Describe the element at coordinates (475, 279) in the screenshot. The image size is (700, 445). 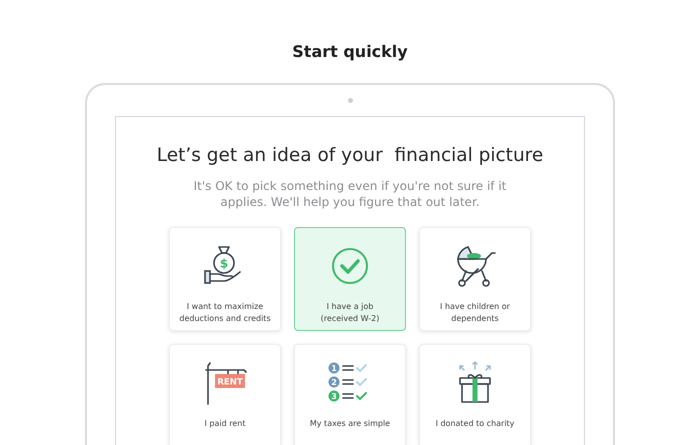
I see `option-card: I have children or dependents` at that location.